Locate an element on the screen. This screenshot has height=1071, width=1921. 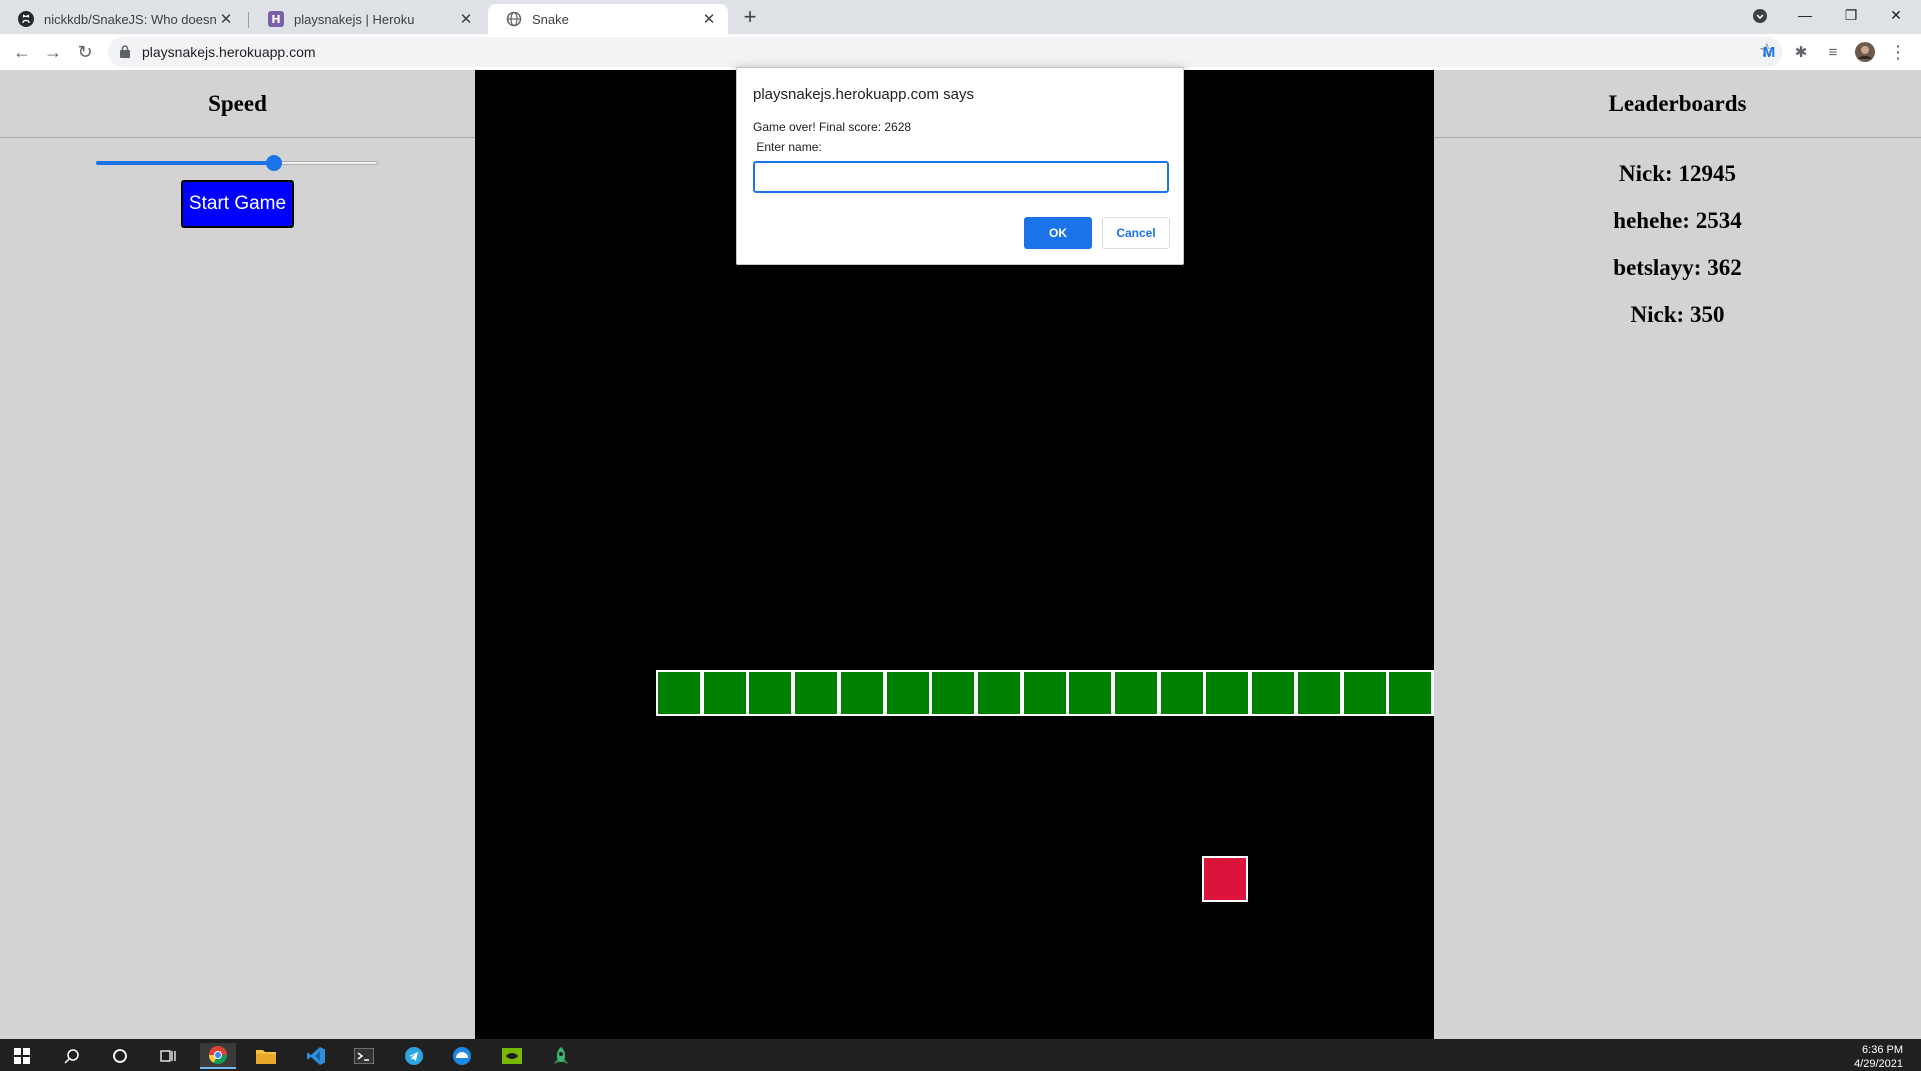
windows-start-icon is located at coordinates (22, 1056).